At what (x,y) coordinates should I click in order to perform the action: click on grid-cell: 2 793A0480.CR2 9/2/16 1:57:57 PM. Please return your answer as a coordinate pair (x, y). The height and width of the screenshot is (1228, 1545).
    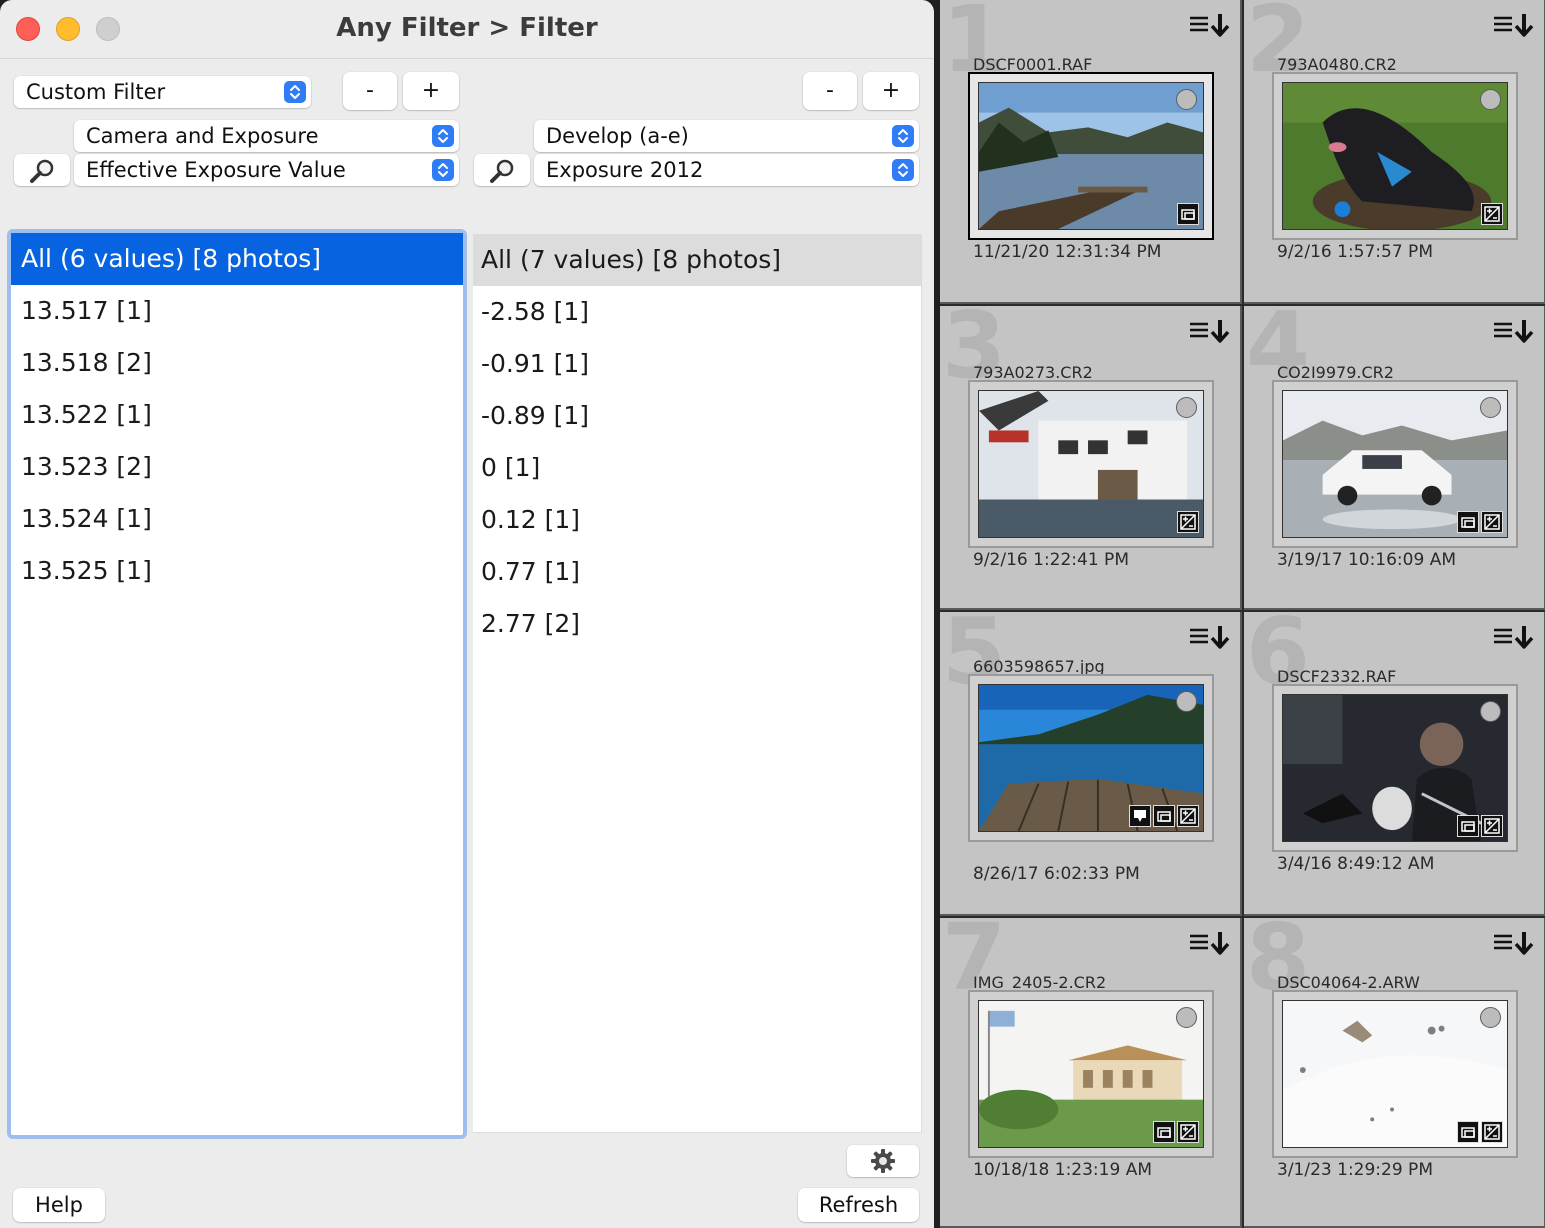
    Looking at the image, I should click on (1394, 152).